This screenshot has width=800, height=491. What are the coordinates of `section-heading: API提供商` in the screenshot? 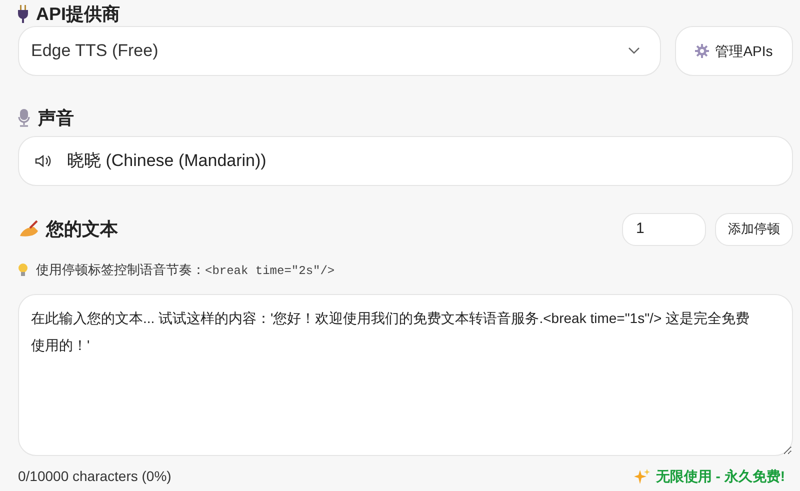 It's located at (78, 14).